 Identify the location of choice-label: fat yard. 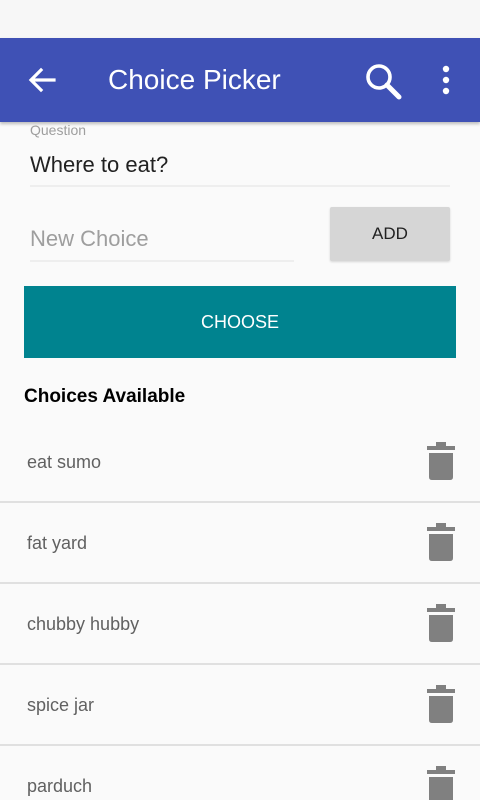
(57, 543).